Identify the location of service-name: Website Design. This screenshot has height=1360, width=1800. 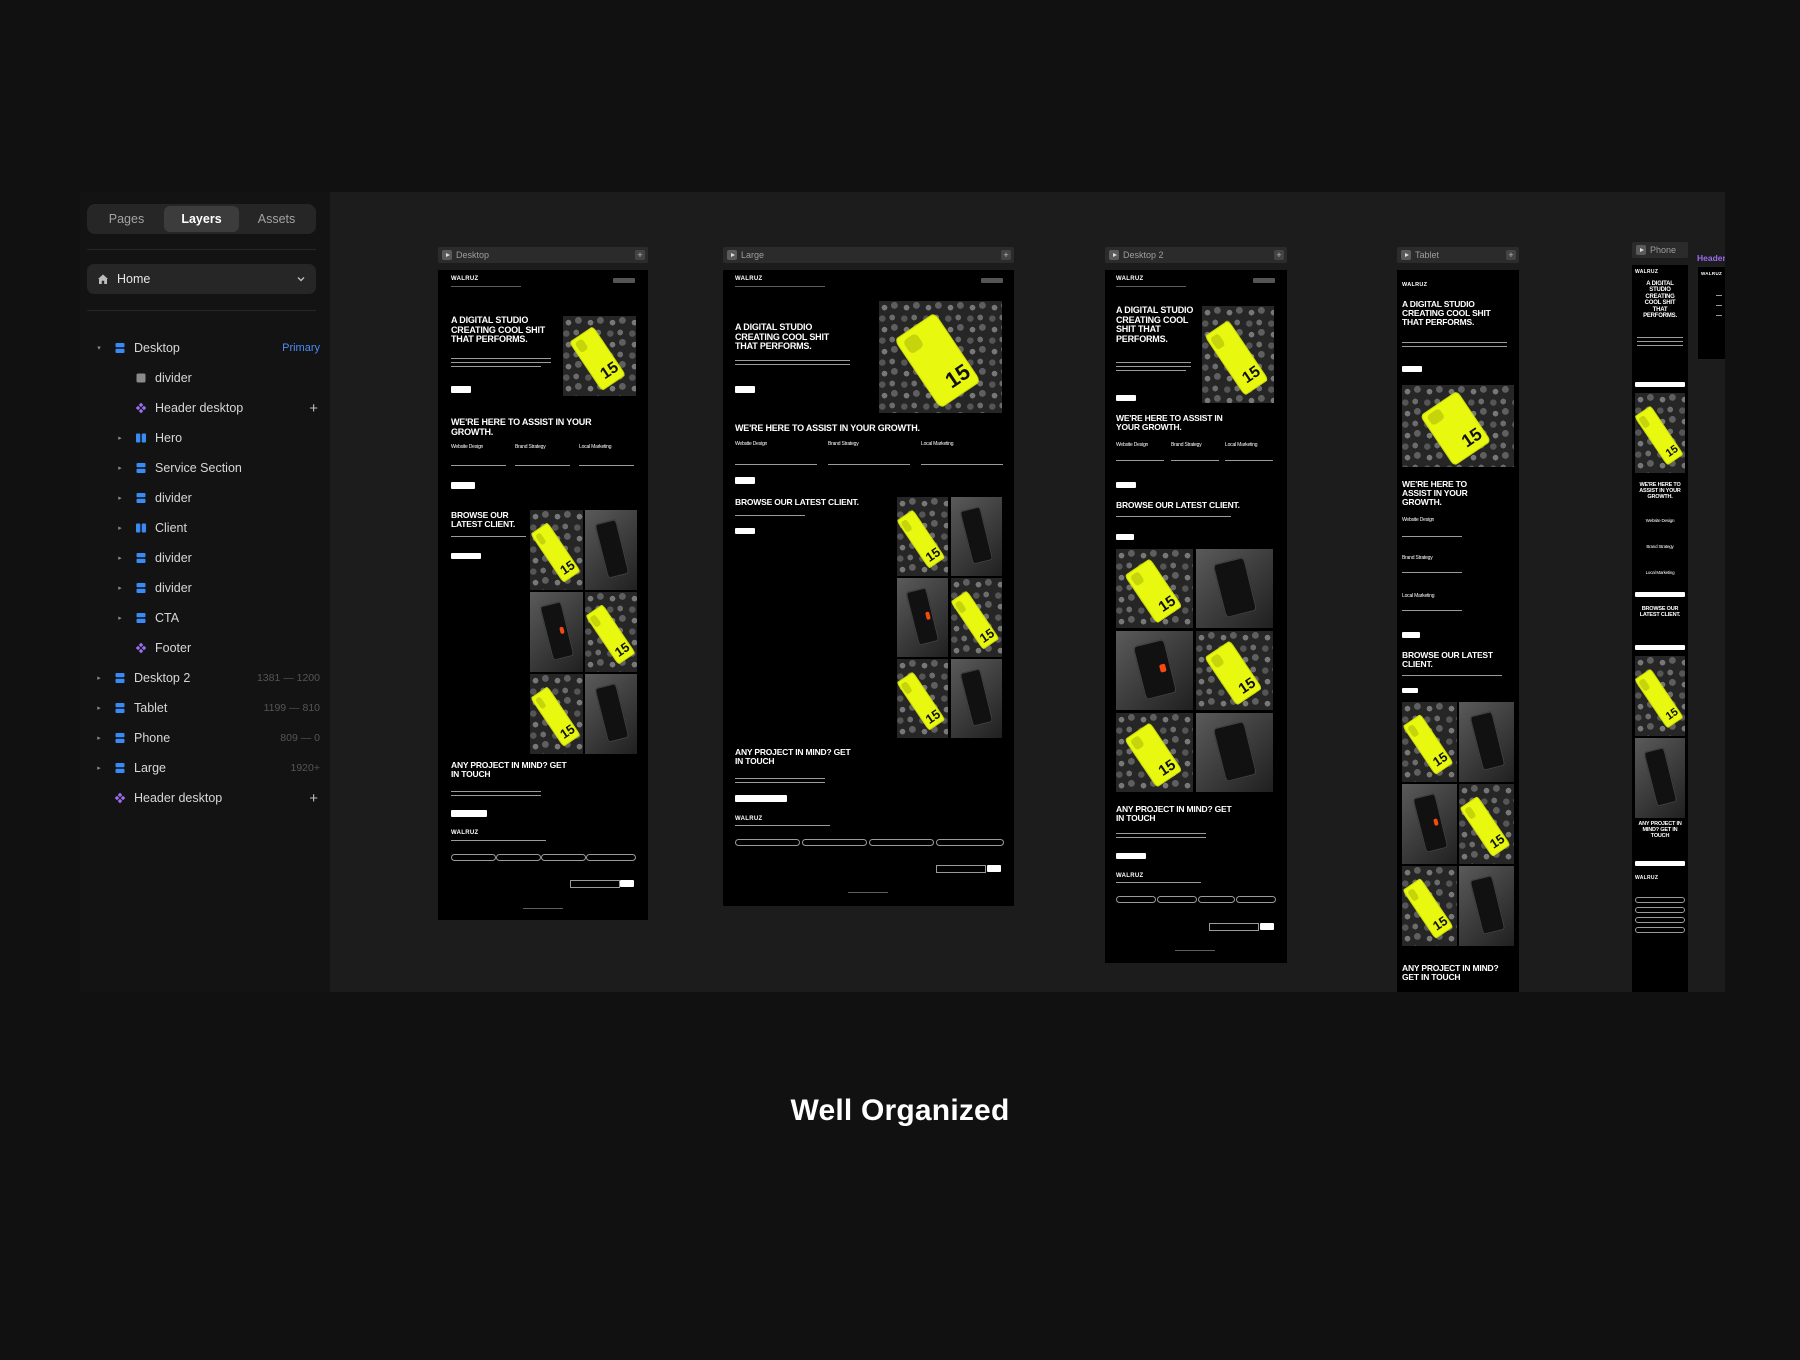
(751, 444).